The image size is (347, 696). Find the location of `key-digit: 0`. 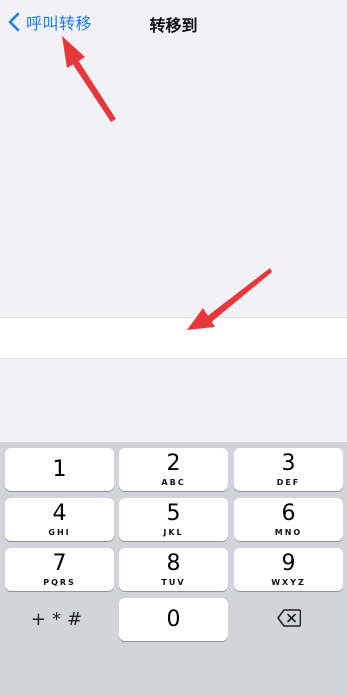

key-digit: 0 is located at coordinates (173, 619).